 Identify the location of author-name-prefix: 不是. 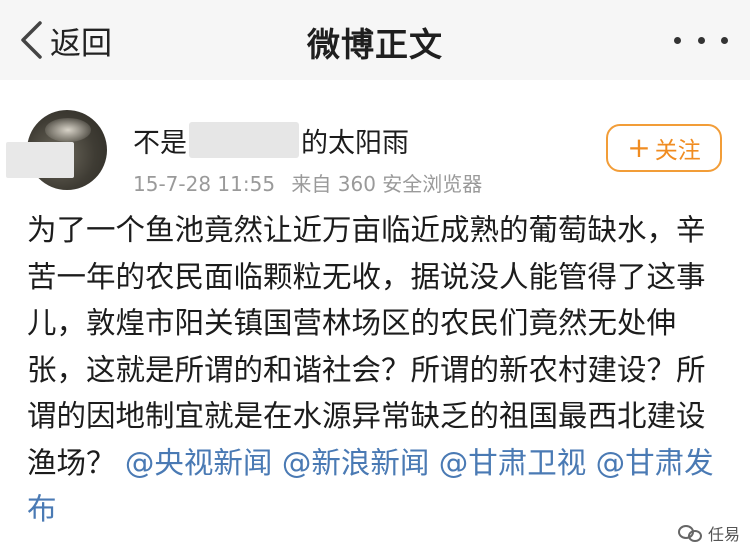
(160, 143).